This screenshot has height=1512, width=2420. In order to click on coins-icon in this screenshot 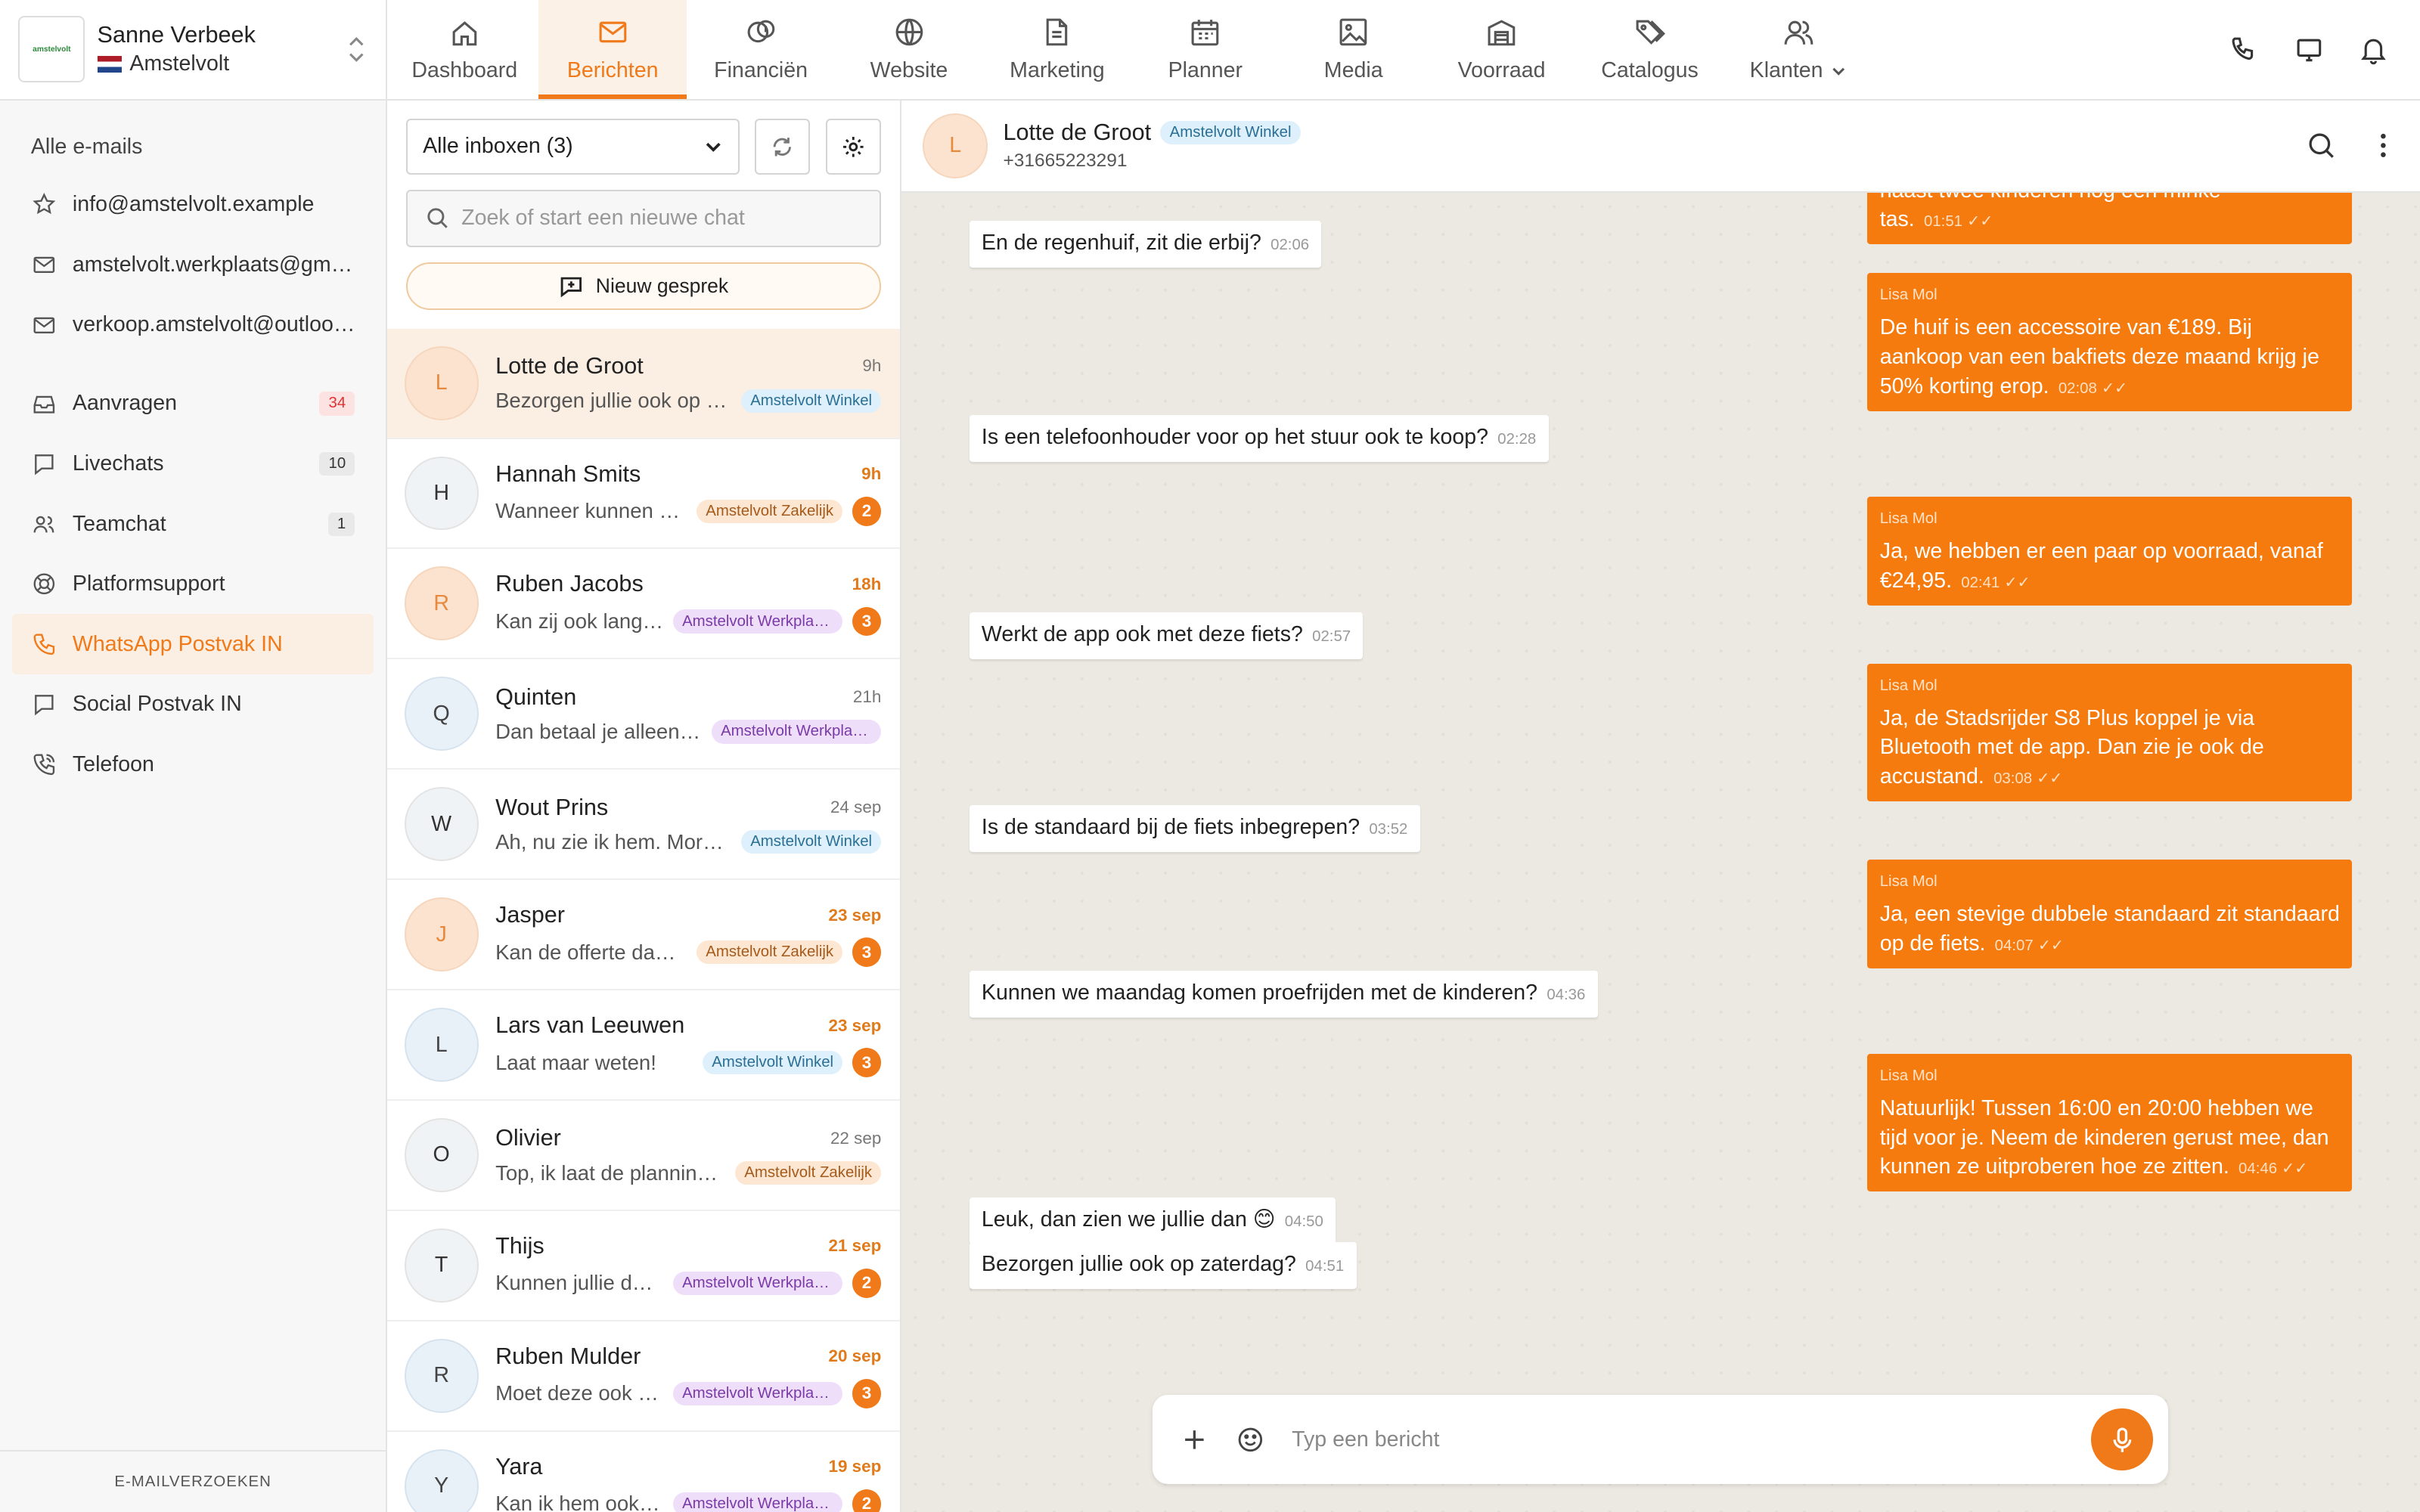, I will do `click(760, 32)`.